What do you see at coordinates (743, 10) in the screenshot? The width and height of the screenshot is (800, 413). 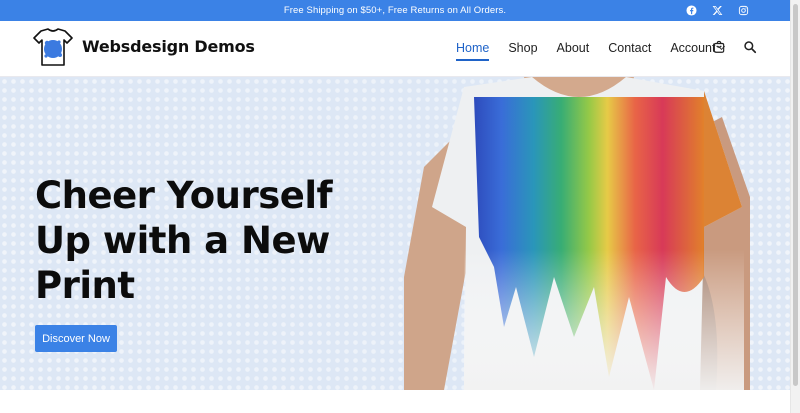 I see `instagram-icon` at bounding box center [743, 10].